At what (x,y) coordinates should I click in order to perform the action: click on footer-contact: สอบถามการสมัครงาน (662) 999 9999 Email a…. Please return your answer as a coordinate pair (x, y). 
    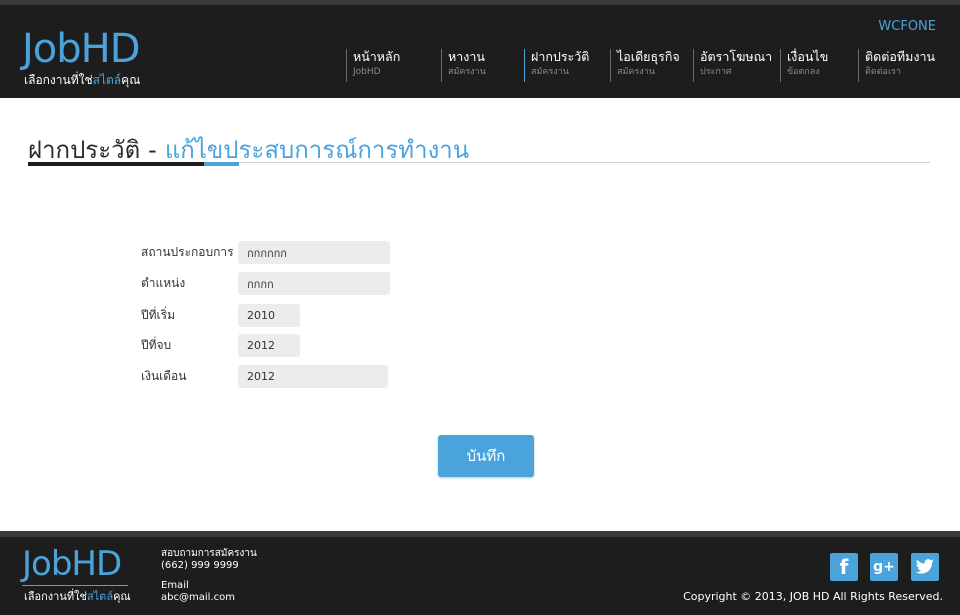
    Looking at the image, I should click on (209, 576).